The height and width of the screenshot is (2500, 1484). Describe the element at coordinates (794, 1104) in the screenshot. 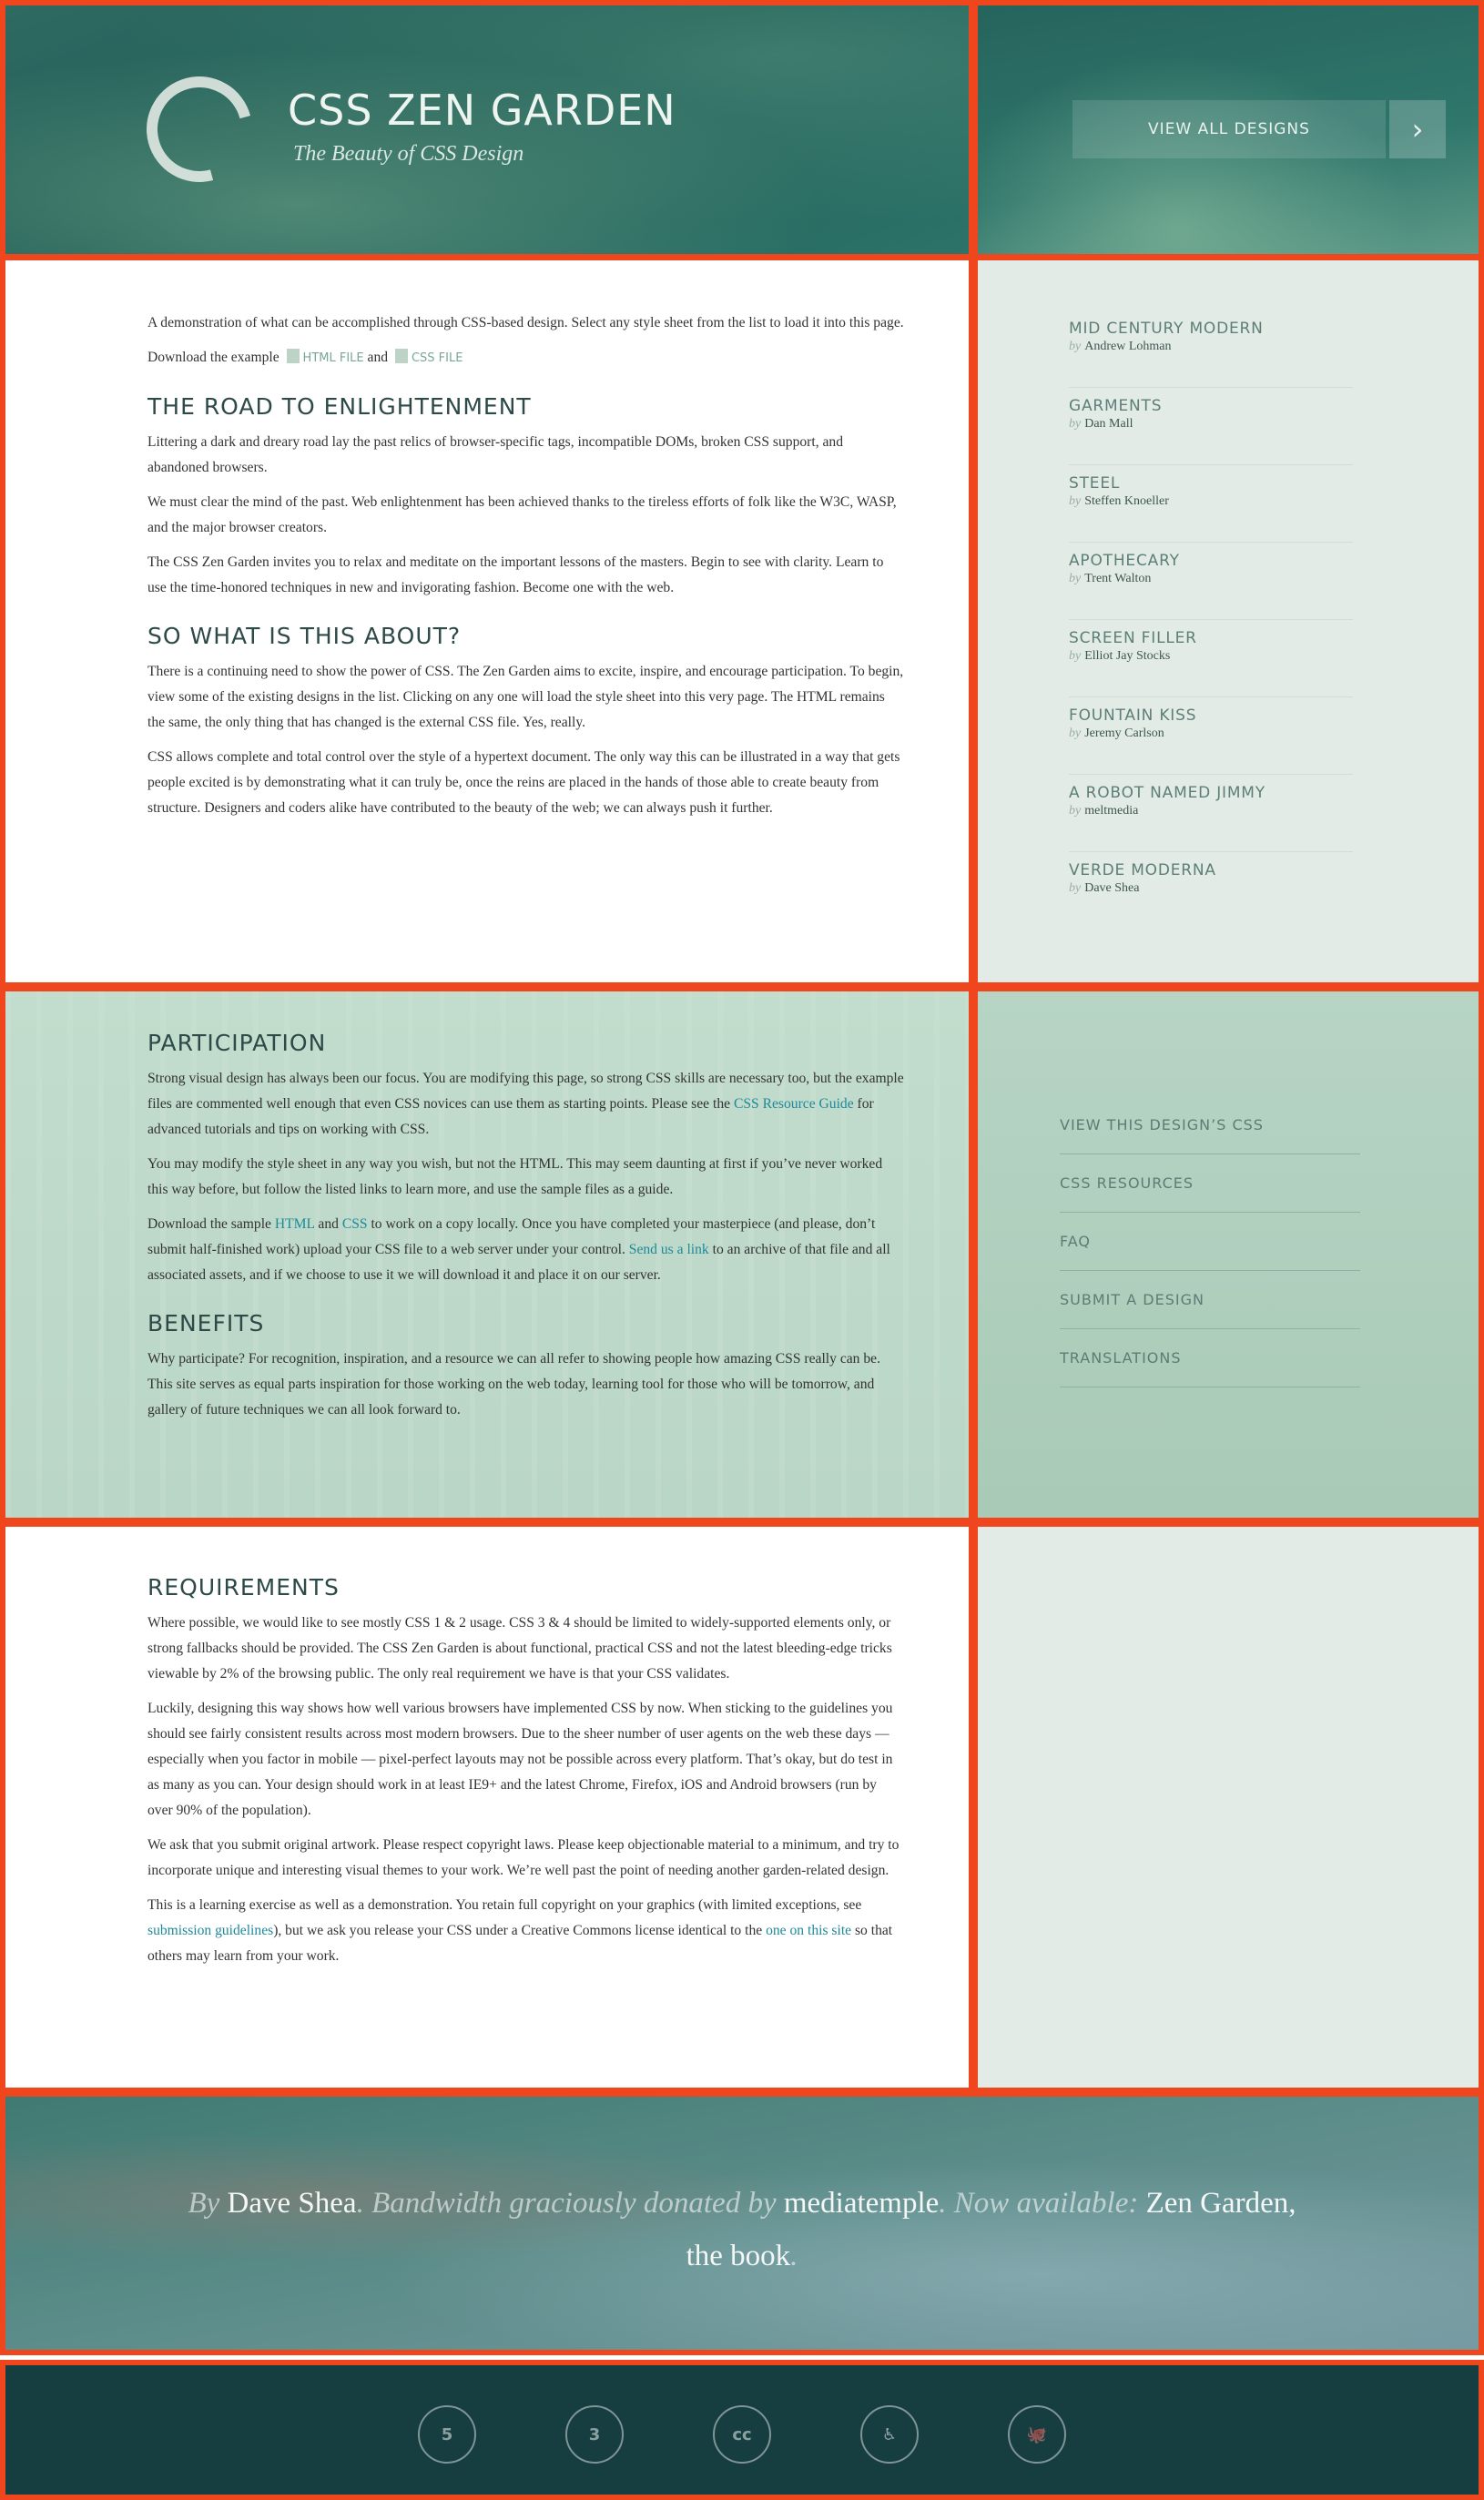

I see `css-resource-guide-link: CSS Resource Guide` at that location.